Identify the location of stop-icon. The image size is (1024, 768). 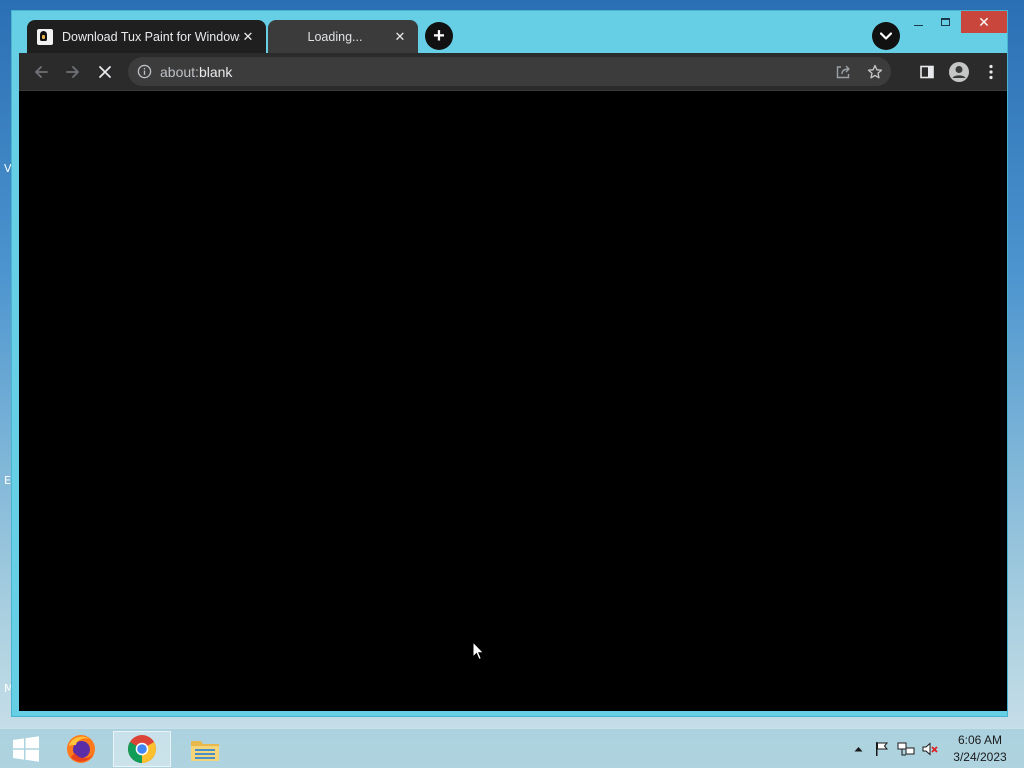
(105, 71).